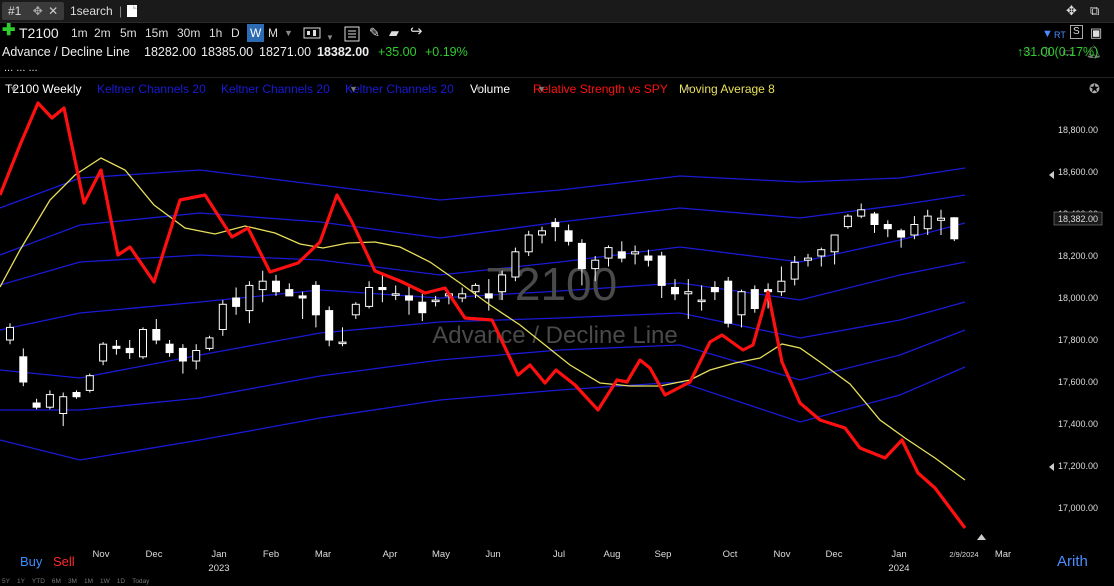  What do you see at coordinates (1078, 382) in the screenshot?
I see `price-tick-label: 17,600.00` at bounding box center [1078, 382].